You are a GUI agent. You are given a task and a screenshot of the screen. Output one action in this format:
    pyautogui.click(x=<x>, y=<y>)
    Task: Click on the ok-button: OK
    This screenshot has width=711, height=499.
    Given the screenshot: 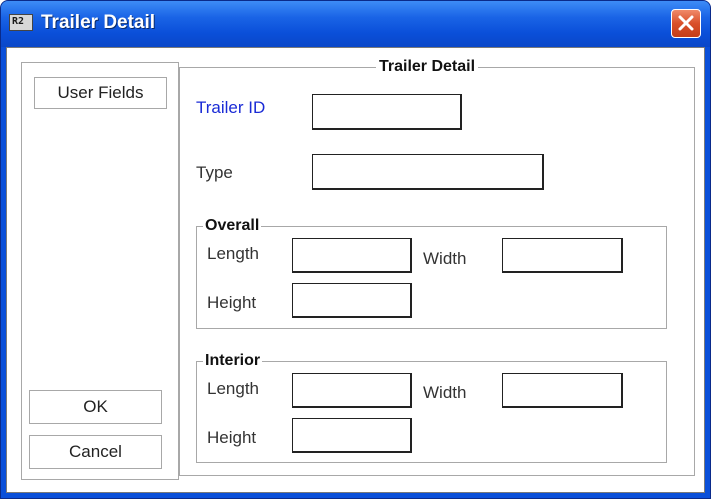 What is the action you would take?
    pyautogui.click(x=95, y=407)
    